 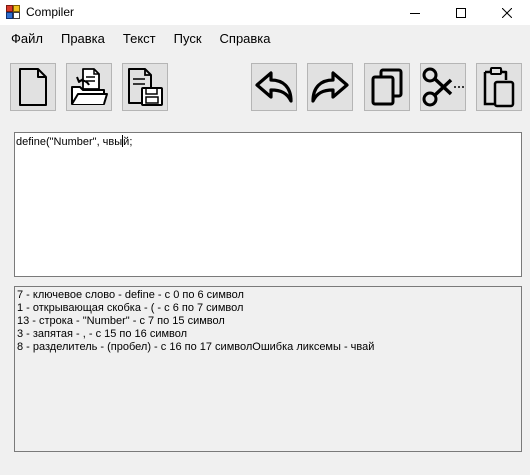 I want to click on scissors-icon, so click(x=443, y=87).